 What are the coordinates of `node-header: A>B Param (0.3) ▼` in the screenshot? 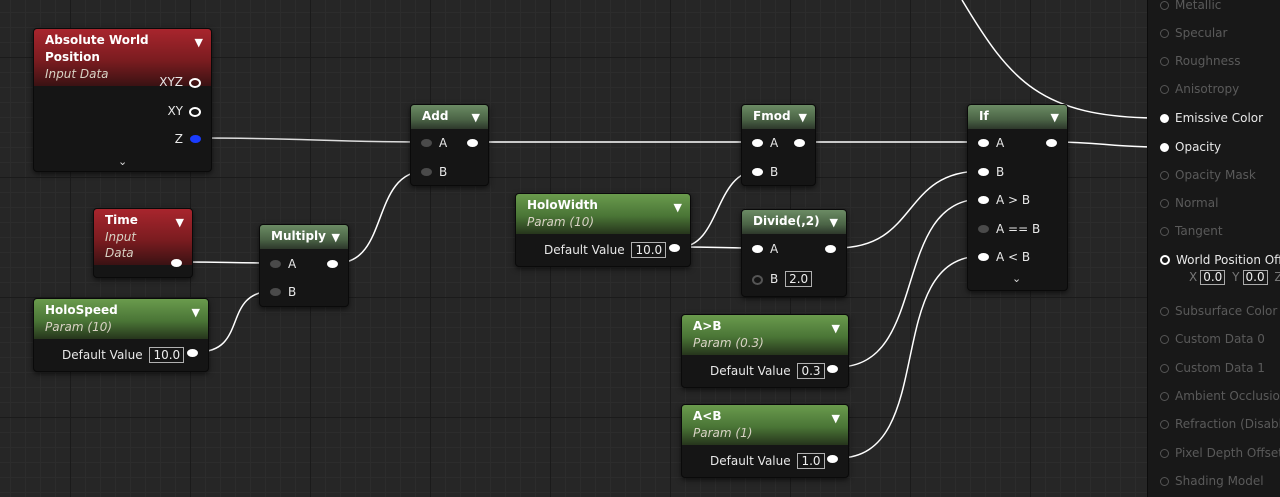 It's located at (765, 335).